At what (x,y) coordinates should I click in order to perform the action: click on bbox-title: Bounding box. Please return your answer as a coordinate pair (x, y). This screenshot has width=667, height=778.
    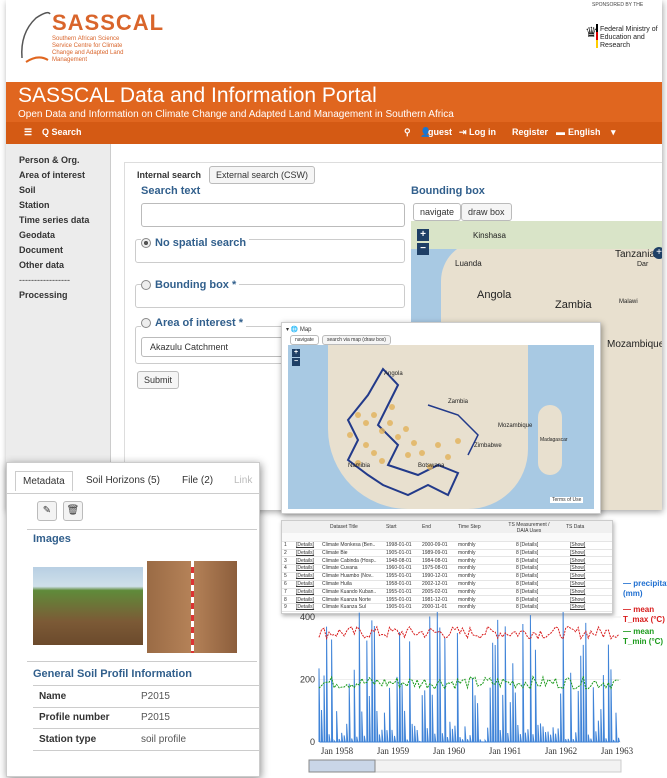
    Looking at the image, I should click on (448, 191).